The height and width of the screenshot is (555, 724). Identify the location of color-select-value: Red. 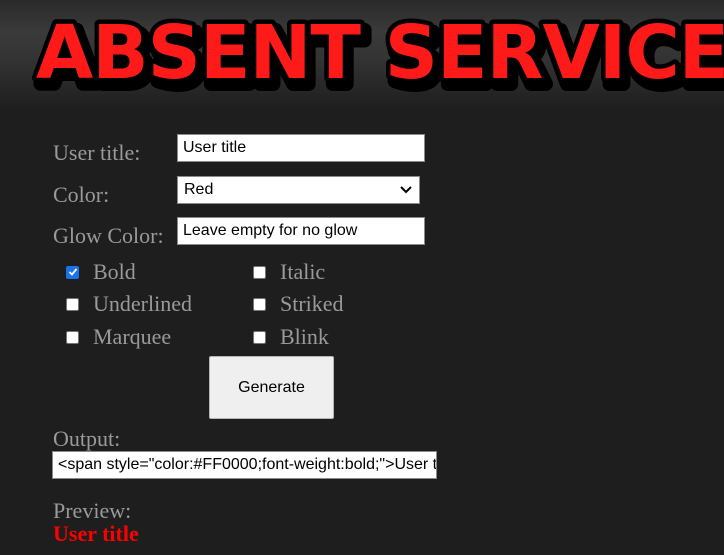
(199, 189).